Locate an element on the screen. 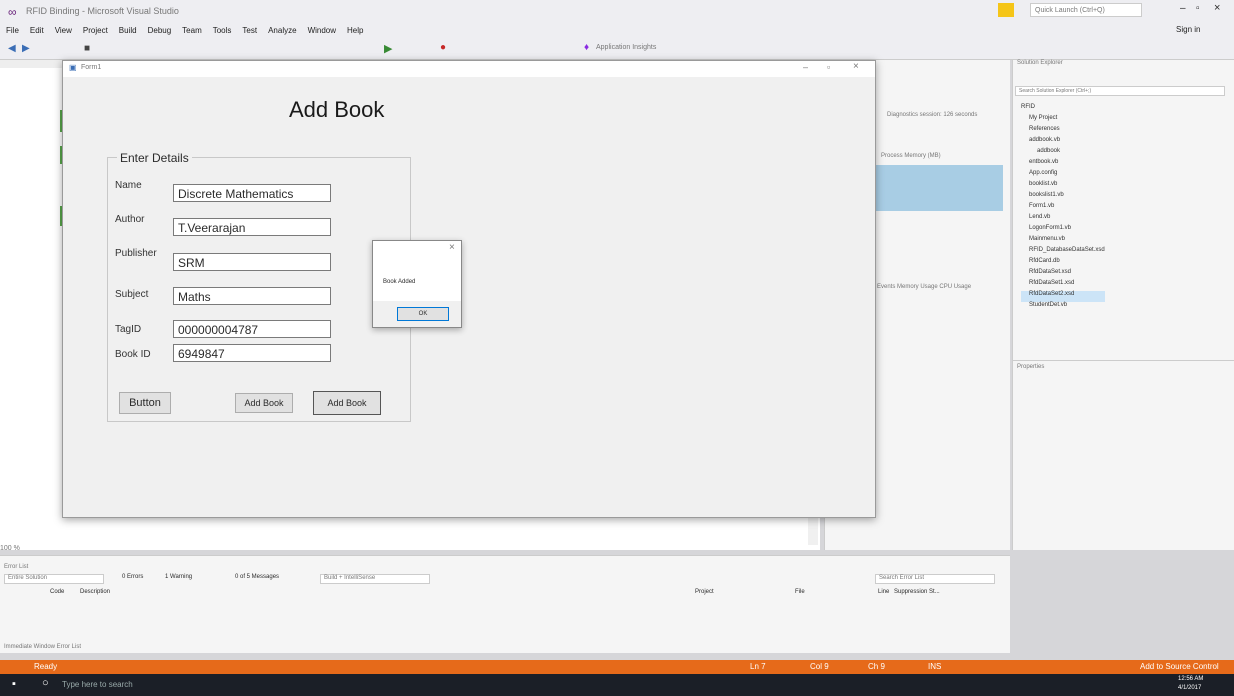 The image size is (1234, 696). tree-item: addbook is located at coordinates (1063, 153).